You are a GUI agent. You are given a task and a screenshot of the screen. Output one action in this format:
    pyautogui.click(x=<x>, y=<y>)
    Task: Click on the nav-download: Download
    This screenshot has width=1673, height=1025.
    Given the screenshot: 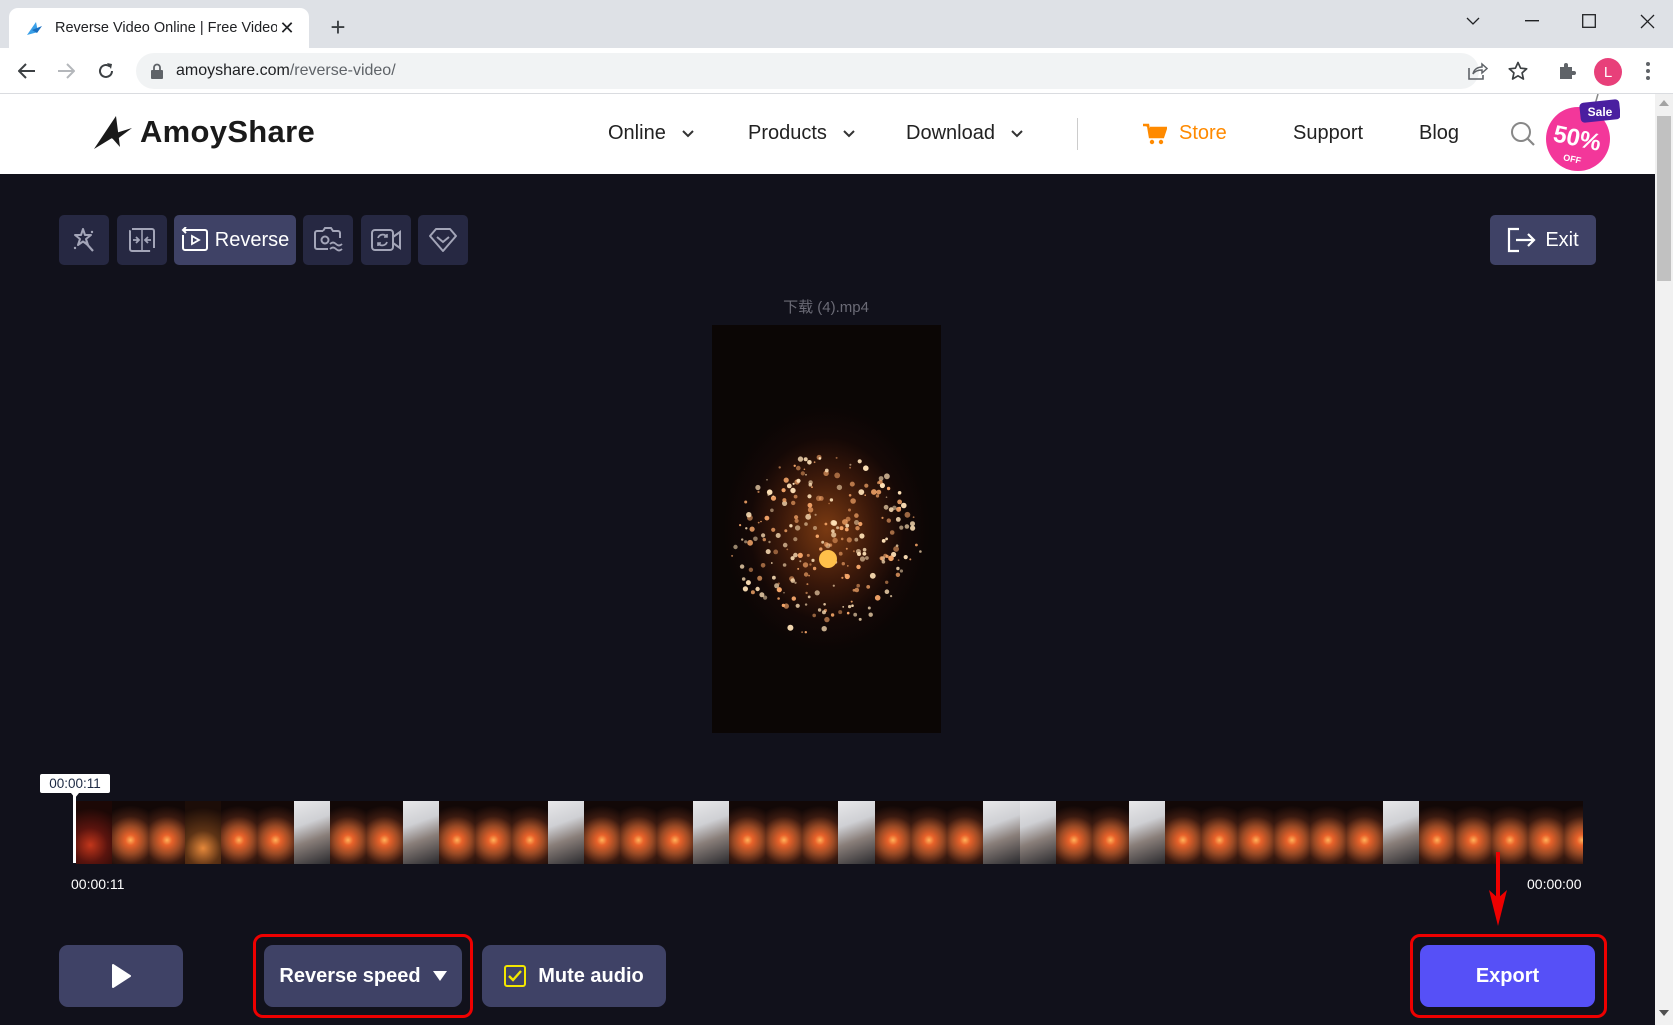 What is the action you would take?
    pyautogui.click(x=964, y=133)
    